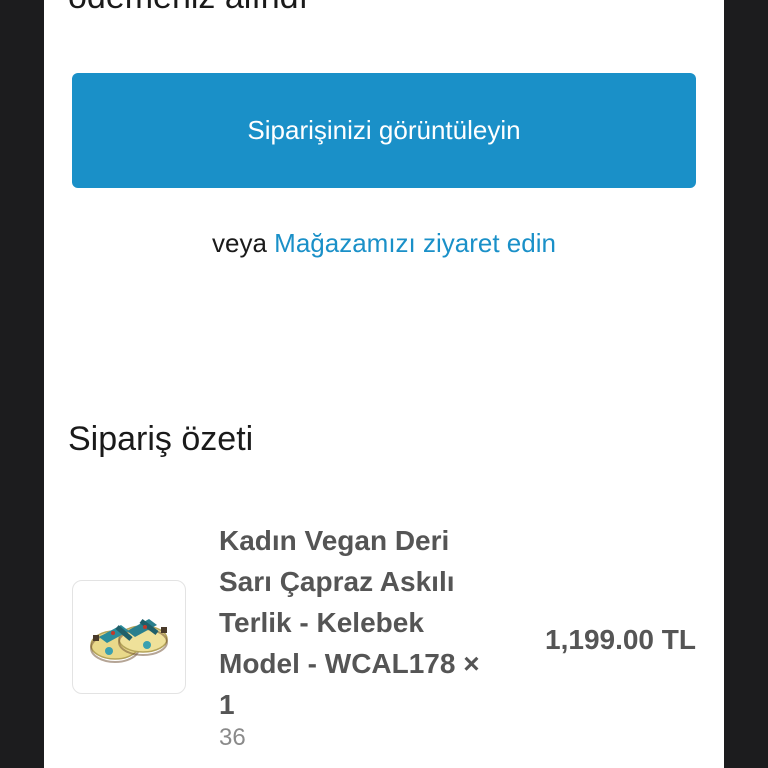  I want to click on visit-store-link: Mağazamızı ziyaret edin, so click(415, 243).